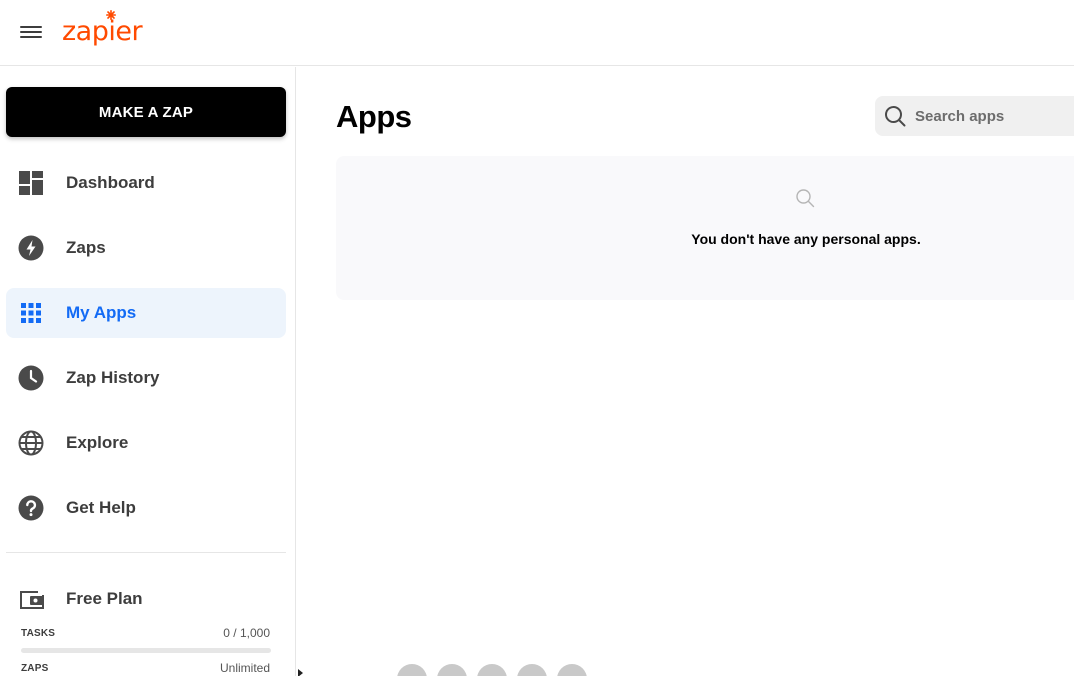 The width and height of the screenshot is (1074, 676). What do you see at coordinates (146, 508) in the screenshot?
I see `sidebar-item-get-help: Get Help` at bounding box center [146, 508].